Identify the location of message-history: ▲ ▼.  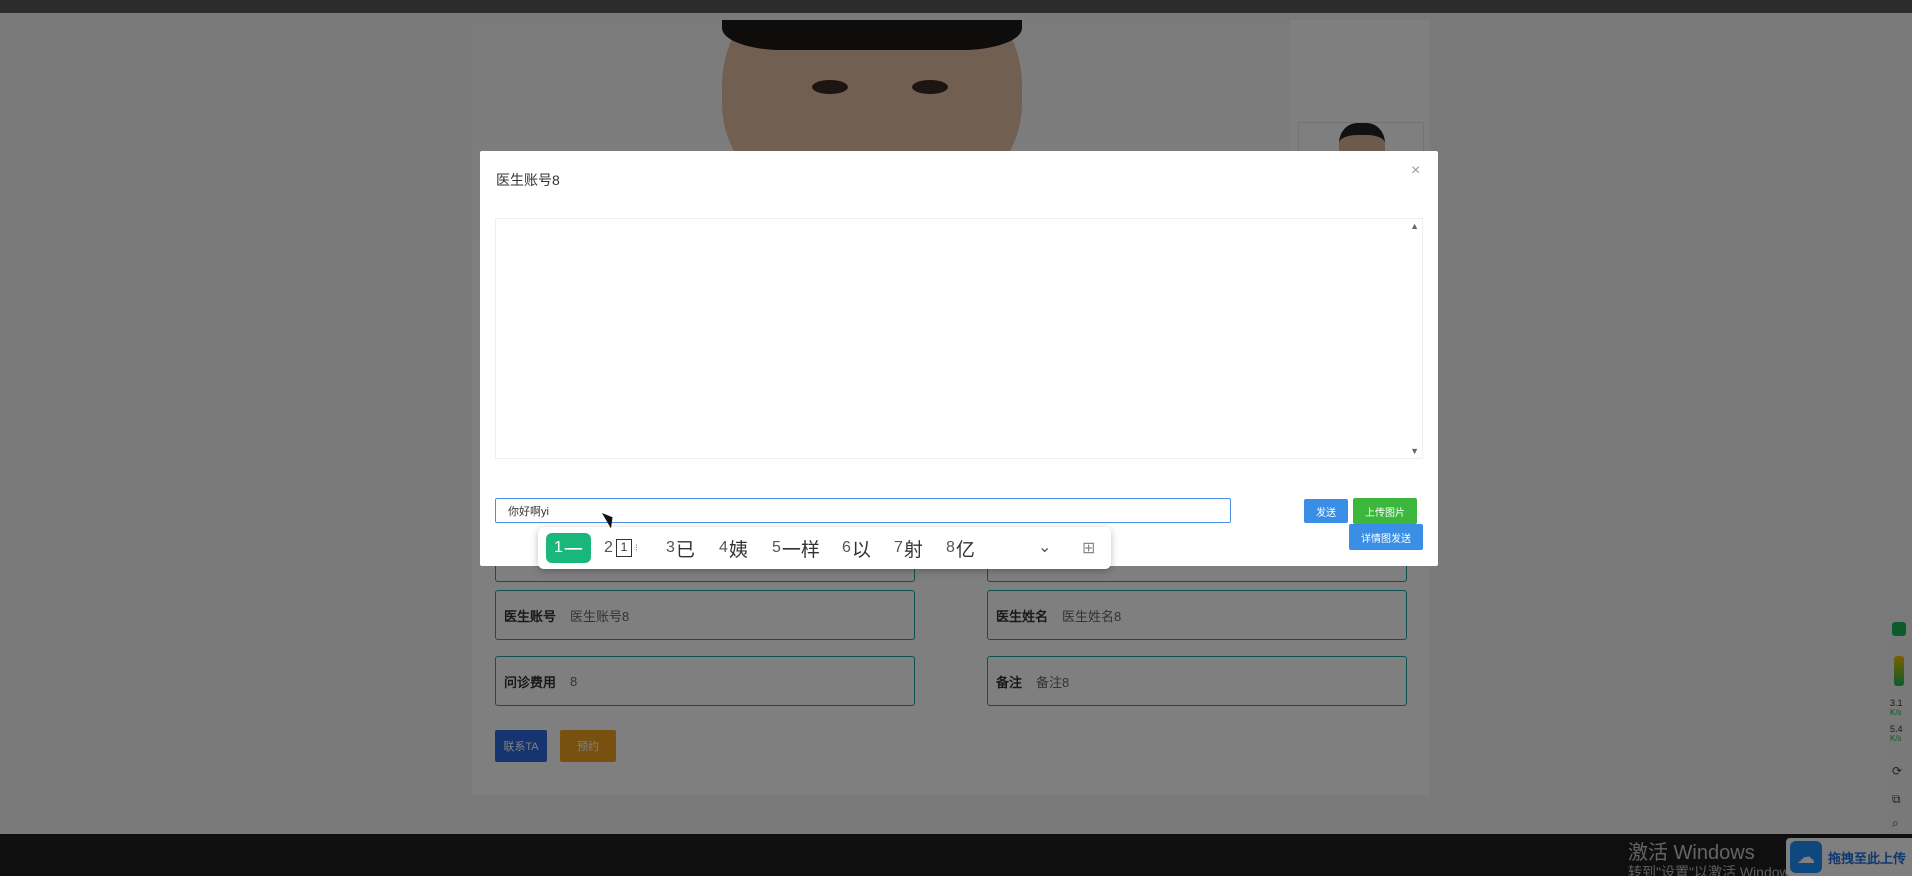
(959, 338).